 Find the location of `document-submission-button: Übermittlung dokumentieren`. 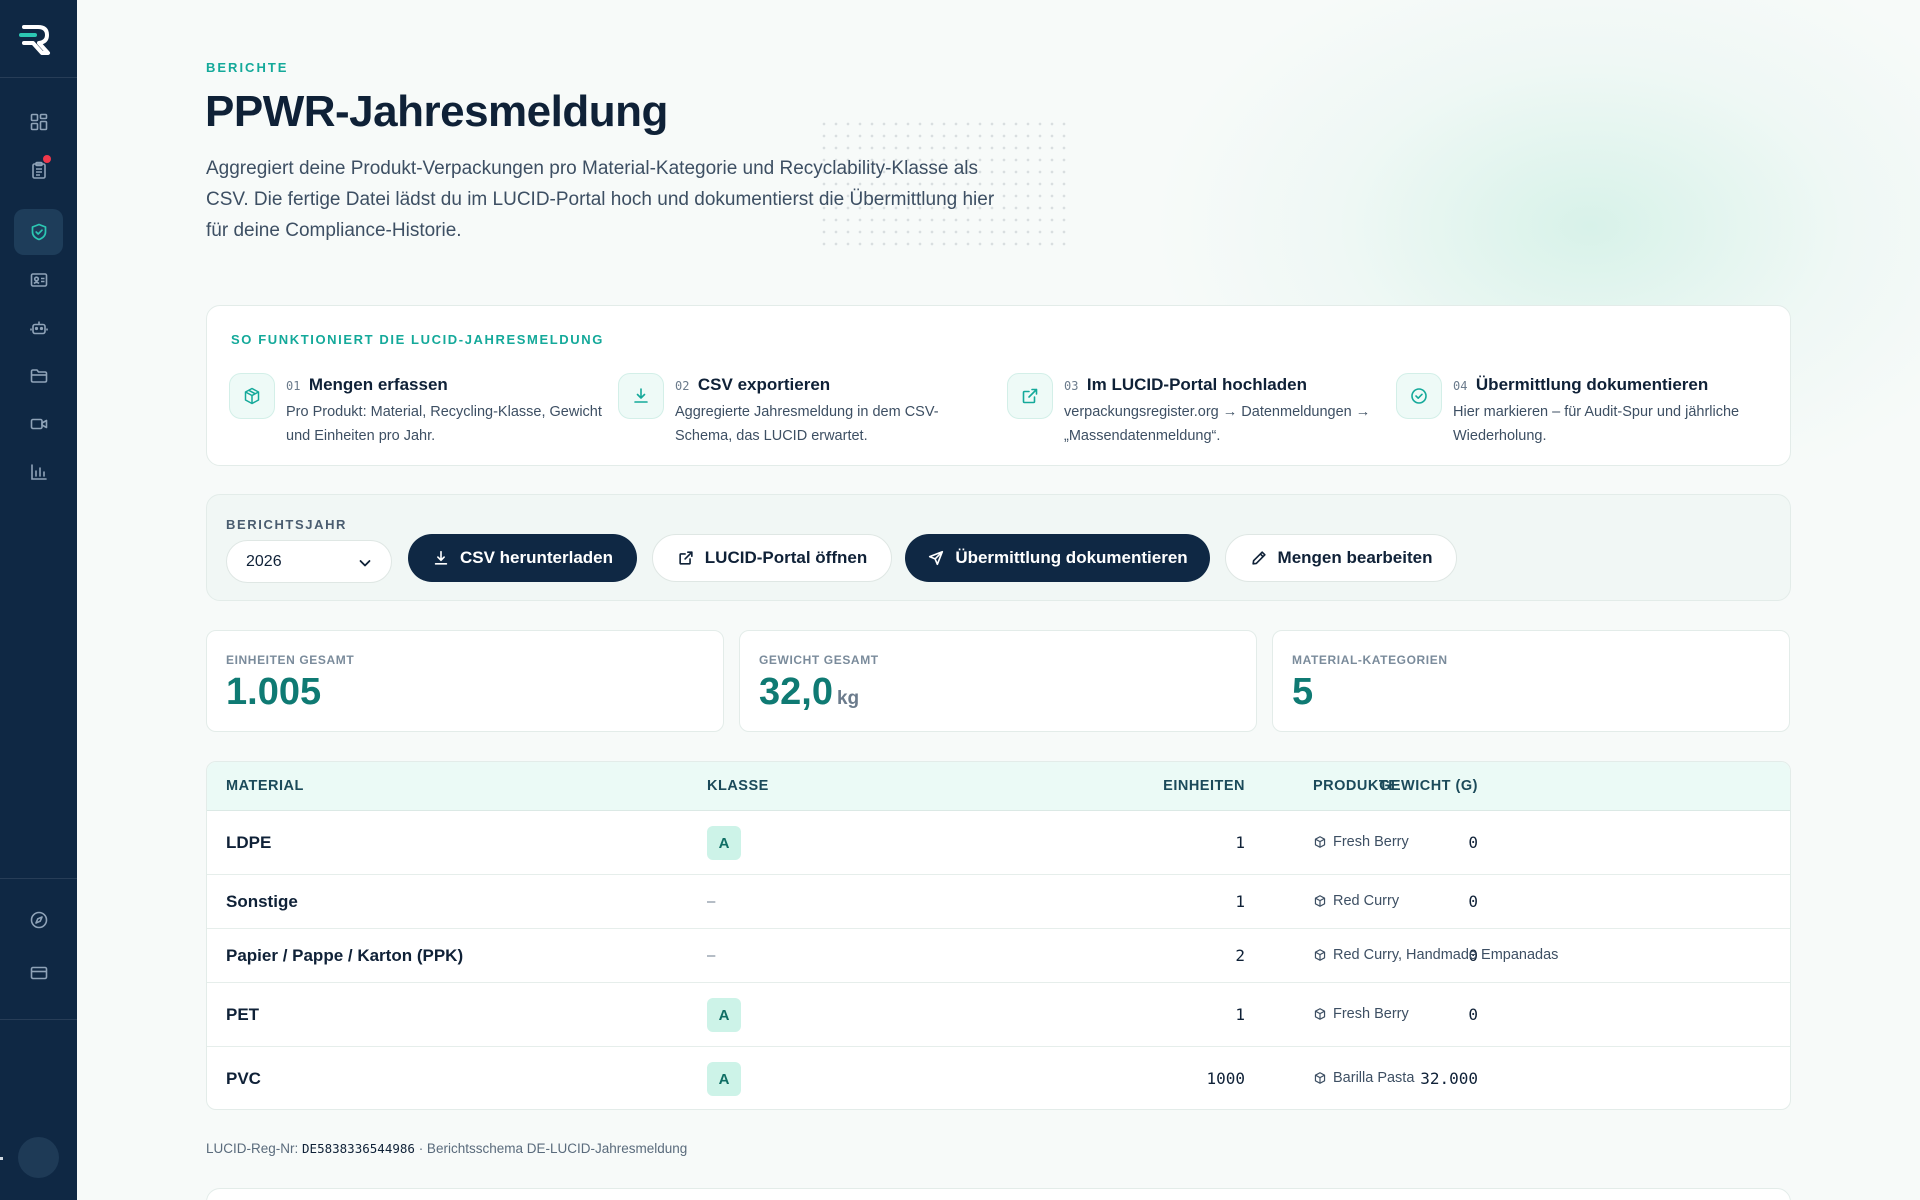

document-submission-button: Übermittlung dokumentieren is located at coordinates (1057, 558).